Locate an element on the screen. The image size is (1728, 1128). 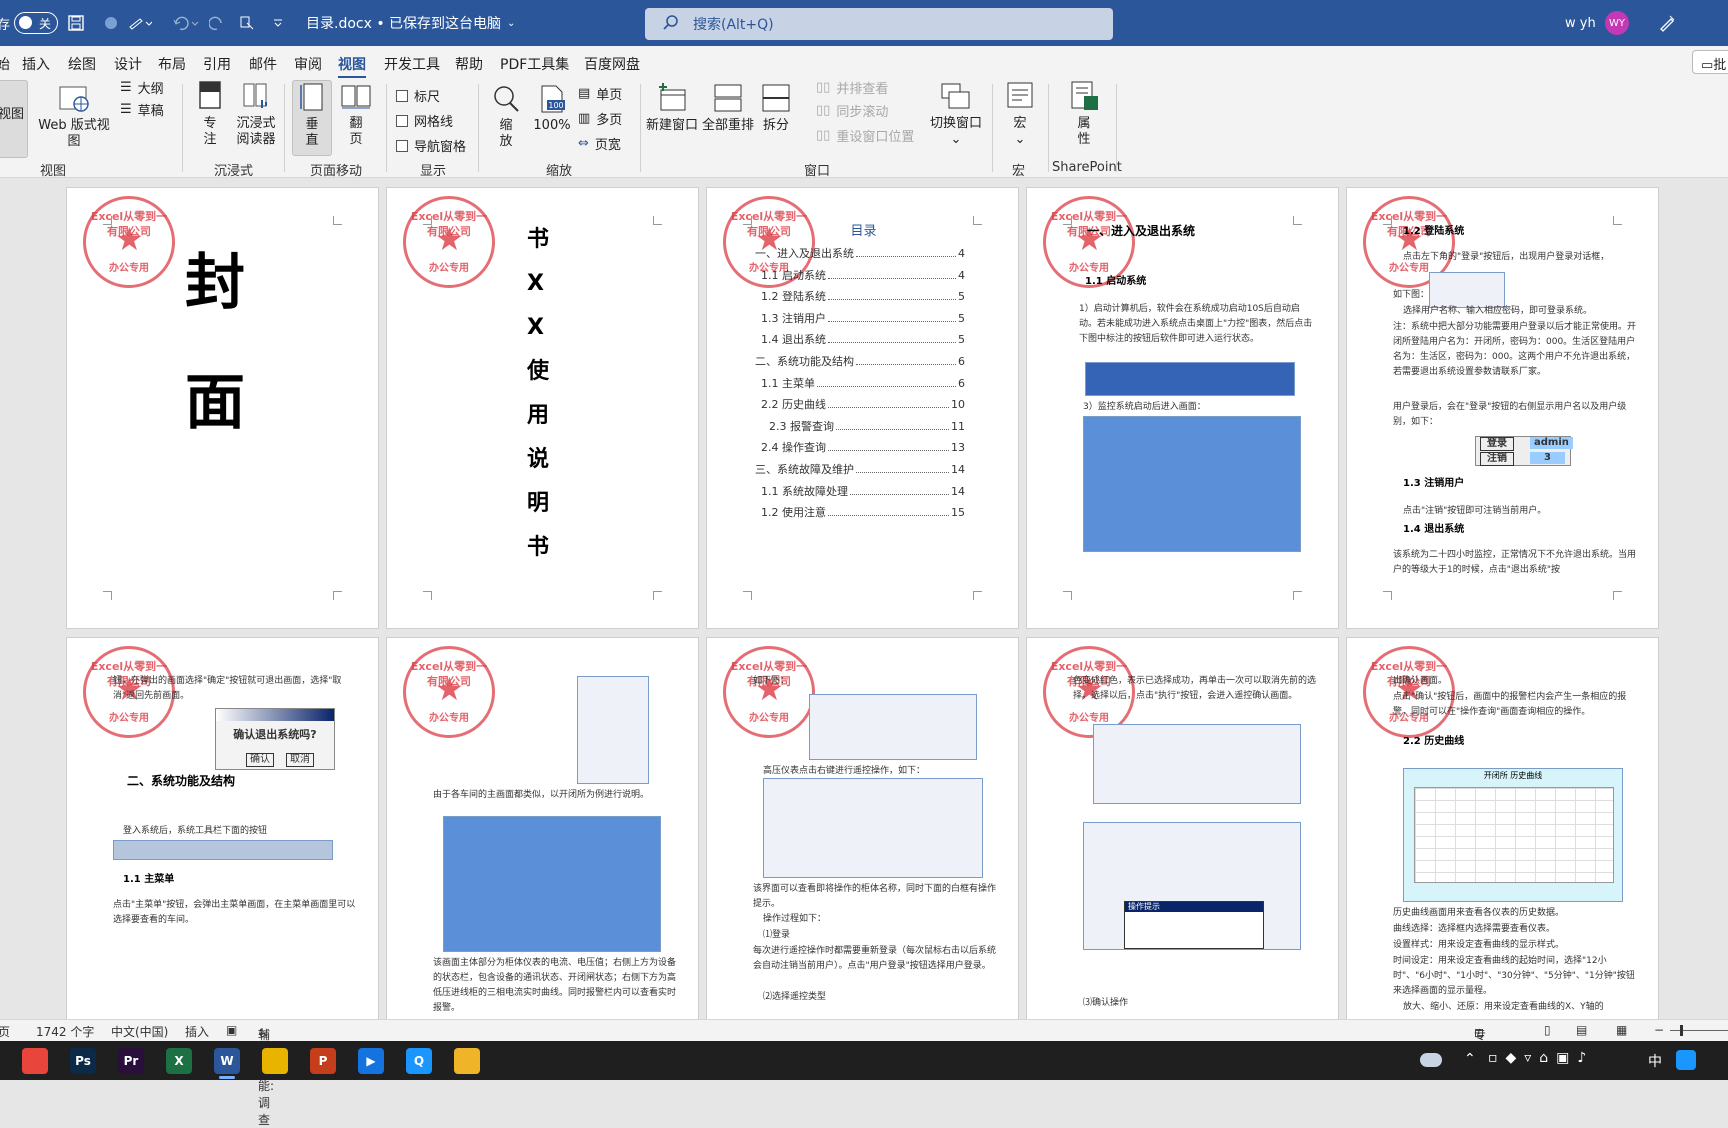
toc-entry: 1.2 使用注意 15 is located at coordinates (863, 512).